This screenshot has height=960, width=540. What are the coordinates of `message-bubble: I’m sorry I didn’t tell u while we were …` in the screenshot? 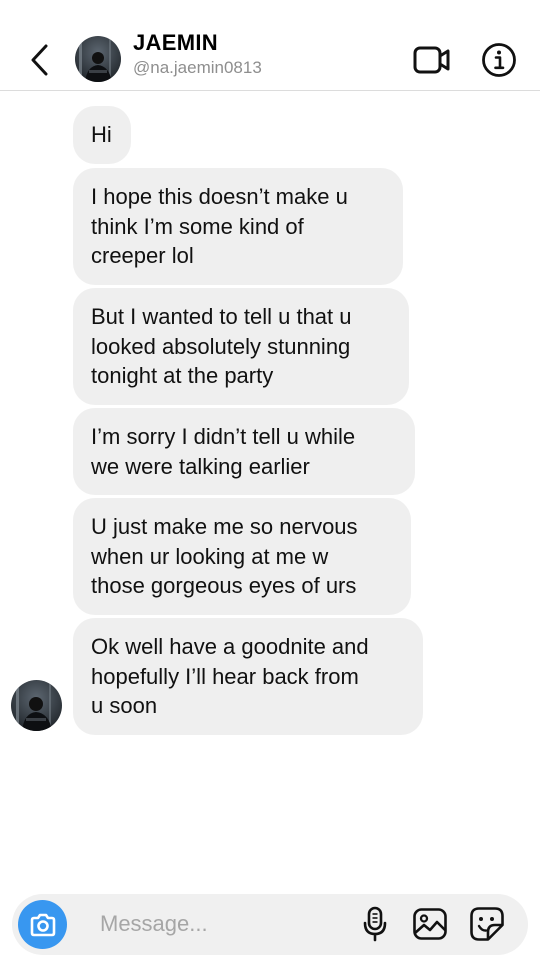 It's located at (244, 451).